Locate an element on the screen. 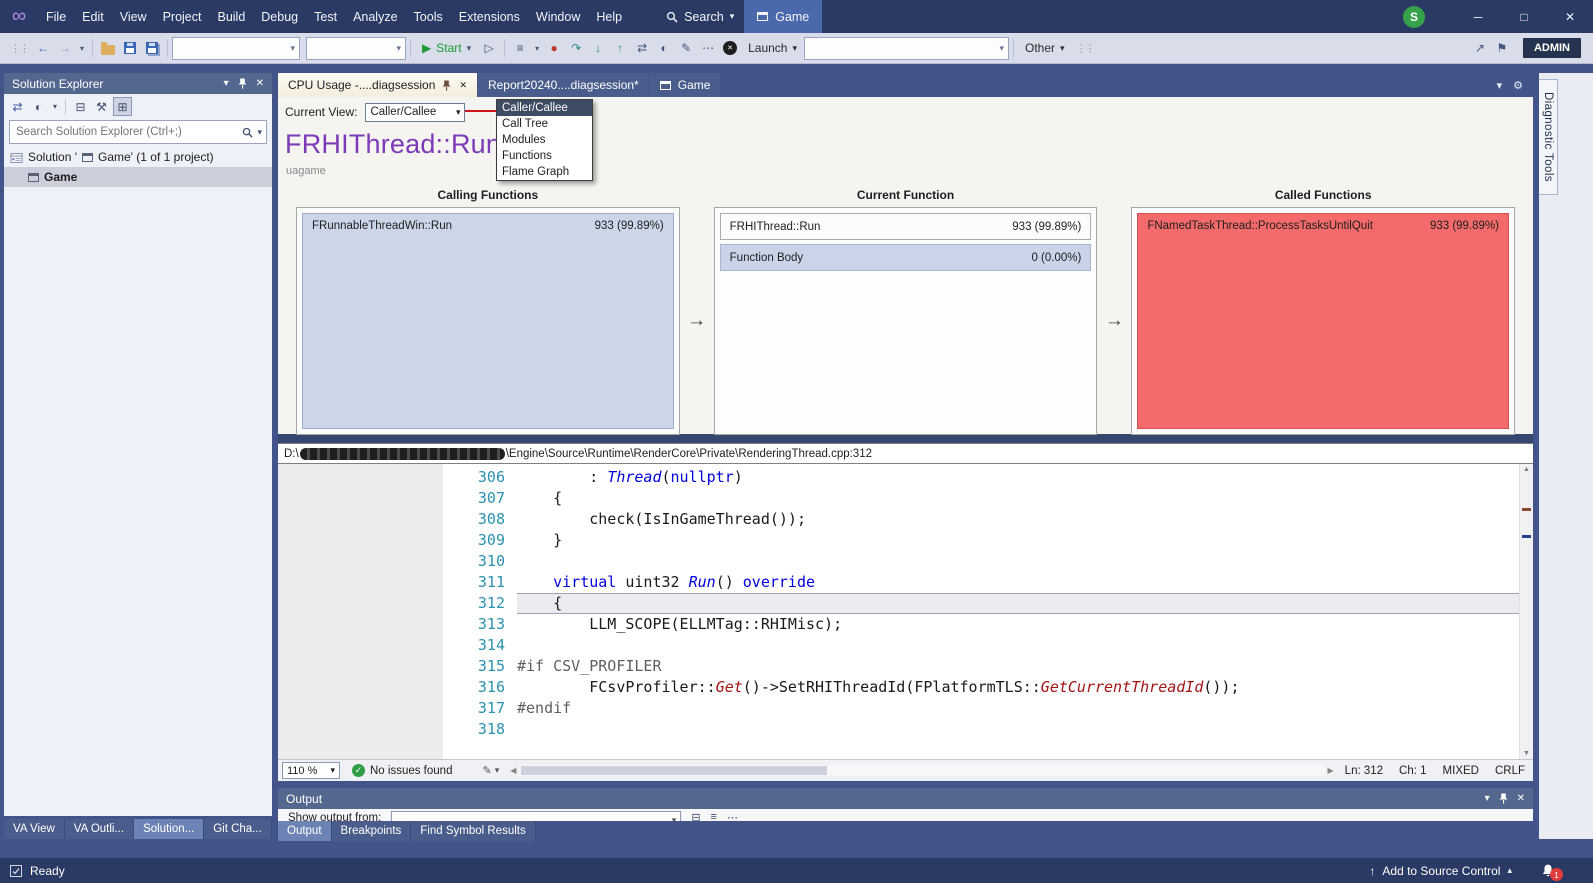 Image resolution: width=1593 pixels, height=883 pixels. code-horizontal-scrollbar: ◀ ▶ is located at coordinates (921, 770).